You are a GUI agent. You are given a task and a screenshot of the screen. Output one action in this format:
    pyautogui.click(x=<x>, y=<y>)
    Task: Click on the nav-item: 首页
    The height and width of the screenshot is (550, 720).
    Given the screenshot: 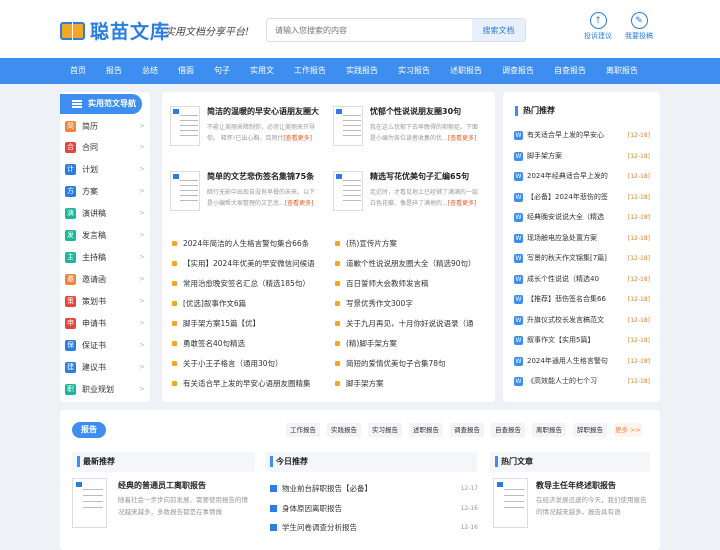 What is the action you would take?
    pyautogui.click(x=78, y=71)
    